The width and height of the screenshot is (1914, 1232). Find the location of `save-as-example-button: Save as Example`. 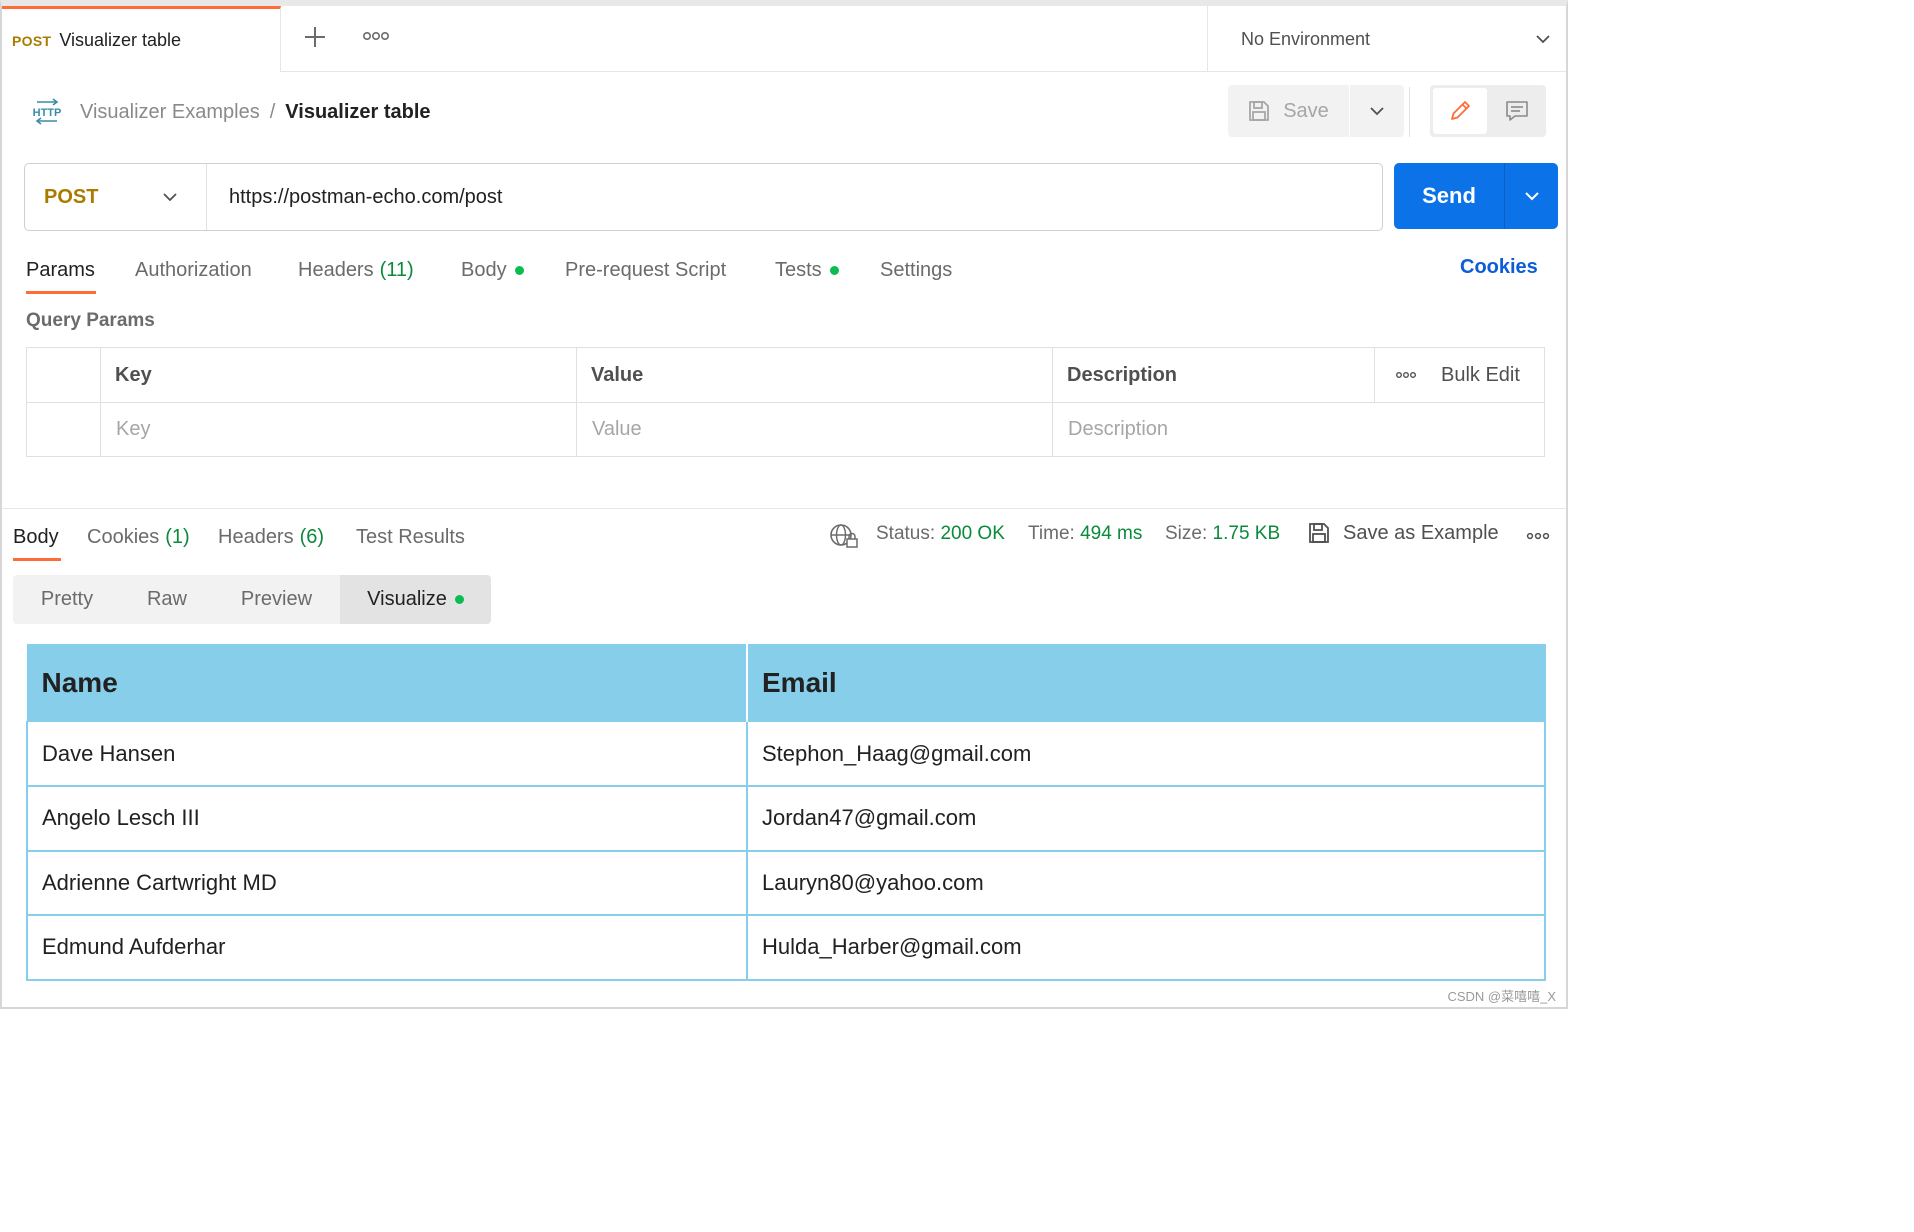

save-as-example-button: Save as Example is located at coordinates (1403, 533).